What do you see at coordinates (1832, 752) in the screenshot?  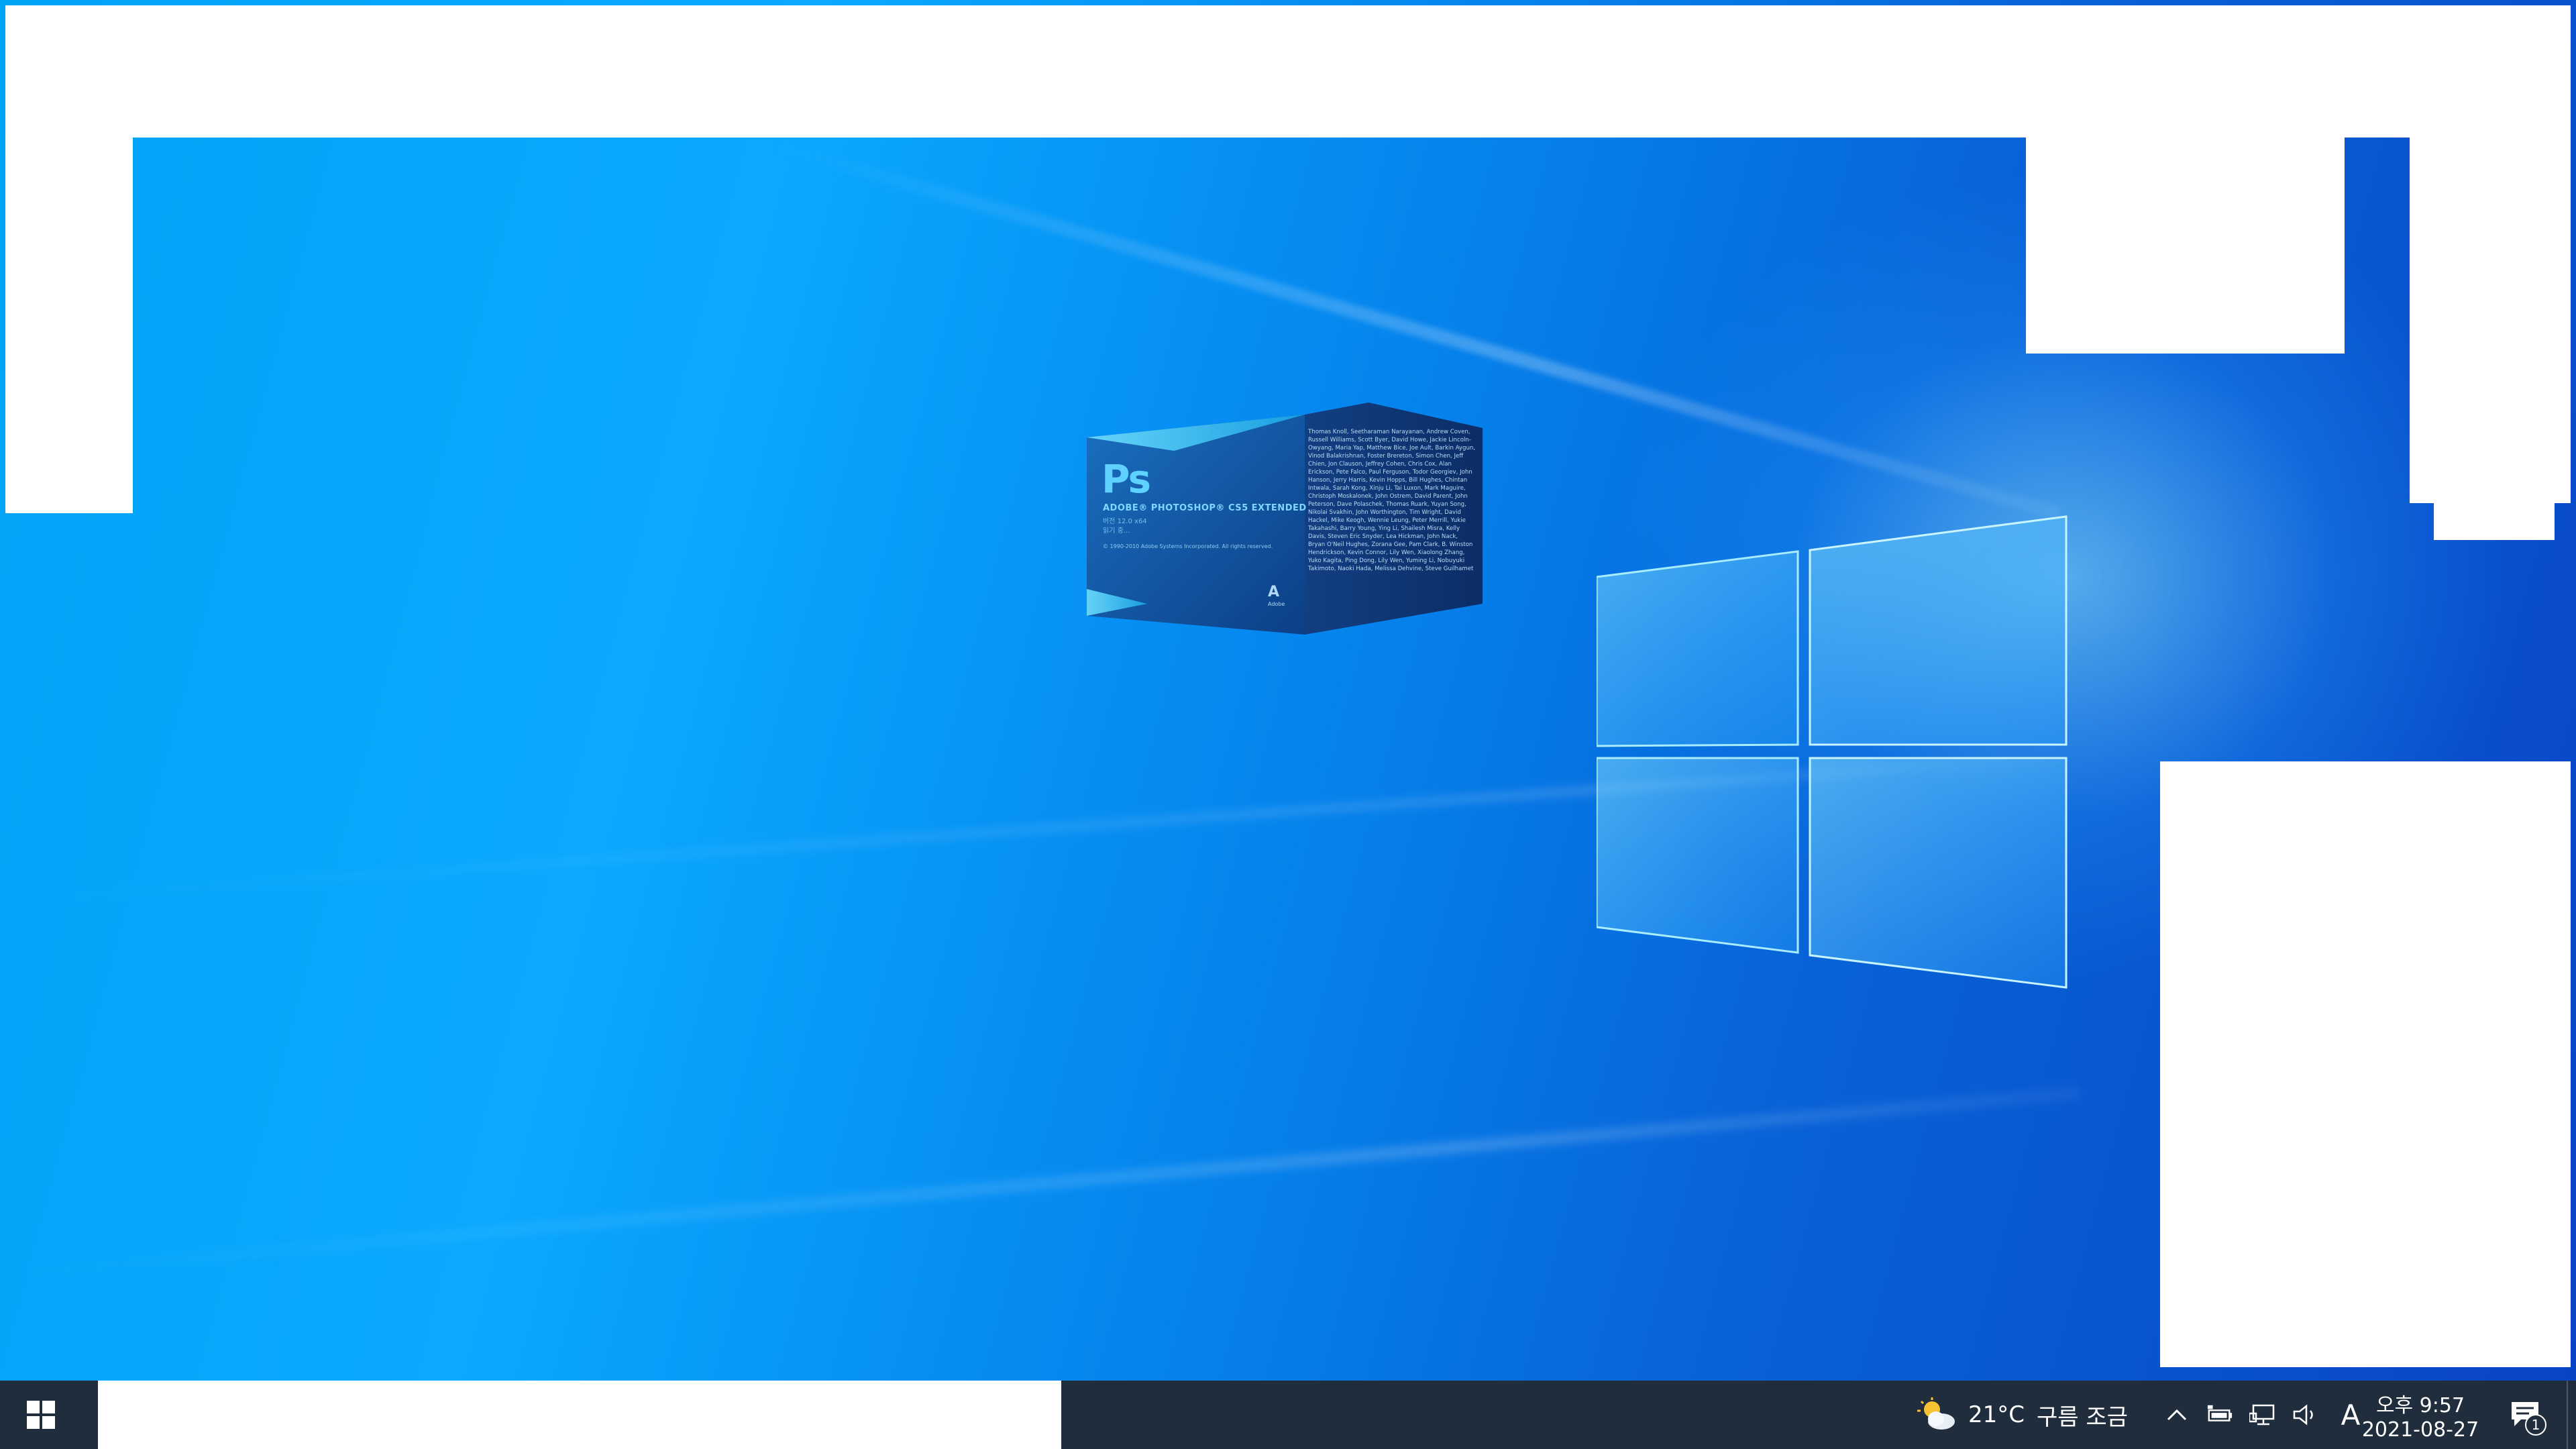 I see `windows-wallpaper-logo-icon` at bounding box center [1832, 752].